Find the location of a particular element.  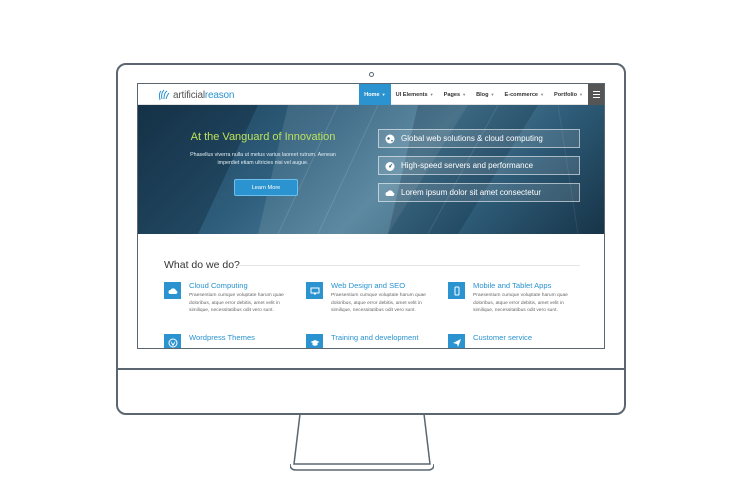

feature-label: Lorem ipsum dolor sit amet consectetur is located at coordinates (471, 192).